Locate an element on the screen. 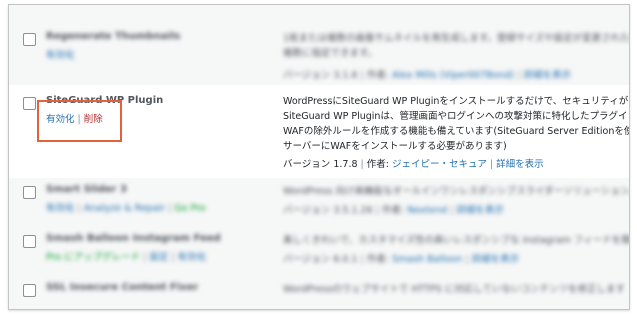  description-line: 複数に指定できます。 is located at coordinates (330, 53).